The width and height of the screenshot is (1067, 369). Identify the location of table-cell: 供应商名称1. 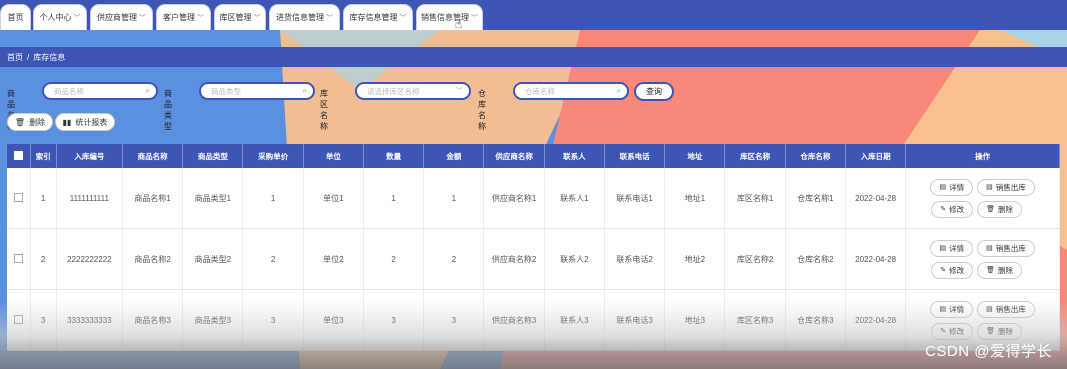
(514, 198).